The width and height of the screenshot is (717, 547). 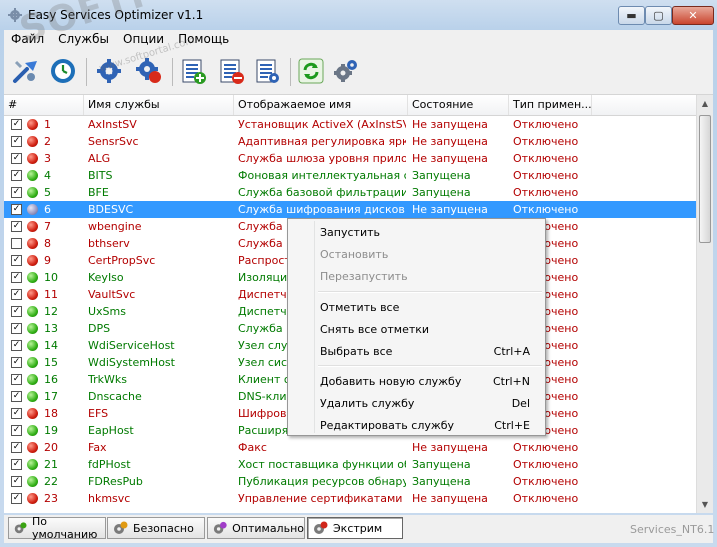 I want to click on profile-button: Безопасно, so click(x=156, y=528).